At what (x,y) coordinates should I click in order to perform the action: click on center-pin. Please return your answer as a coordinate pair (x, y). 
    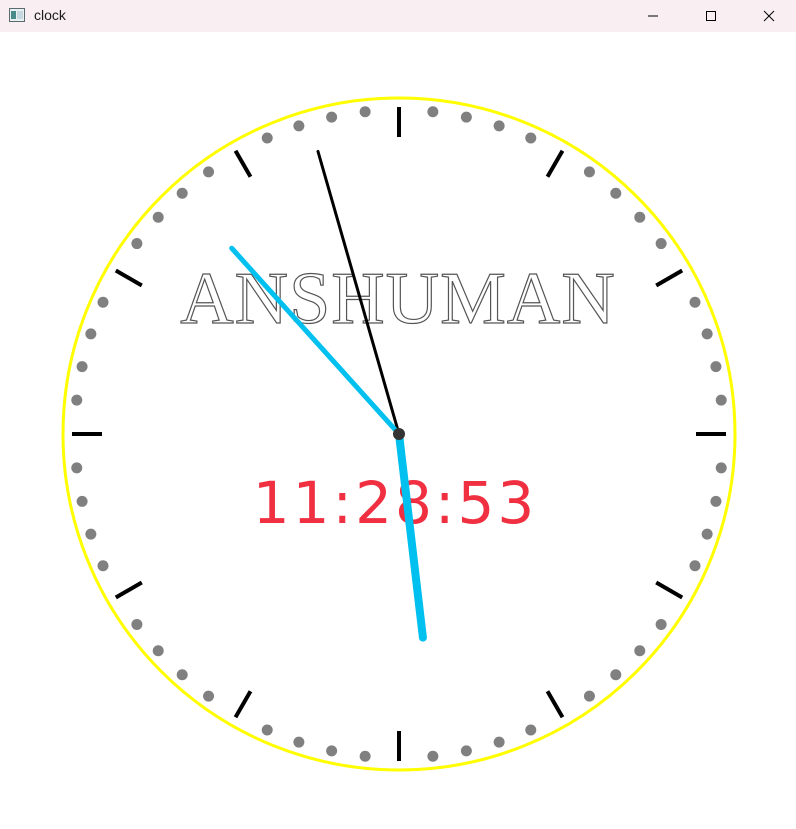
    Looking at the image, I should click on (399, 434).